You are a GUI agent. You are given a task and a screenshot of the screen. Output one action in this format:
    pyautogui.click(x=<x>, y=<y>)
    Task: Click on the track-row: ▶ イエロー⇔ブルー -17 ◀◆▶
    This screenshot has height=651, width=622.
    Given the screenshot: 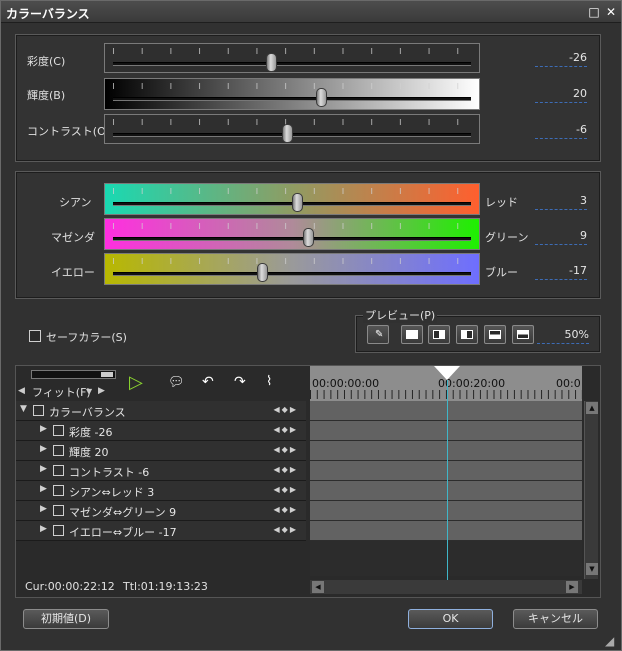 What is the action you would take?
    pyautogui.click(x=161, y=531)
    